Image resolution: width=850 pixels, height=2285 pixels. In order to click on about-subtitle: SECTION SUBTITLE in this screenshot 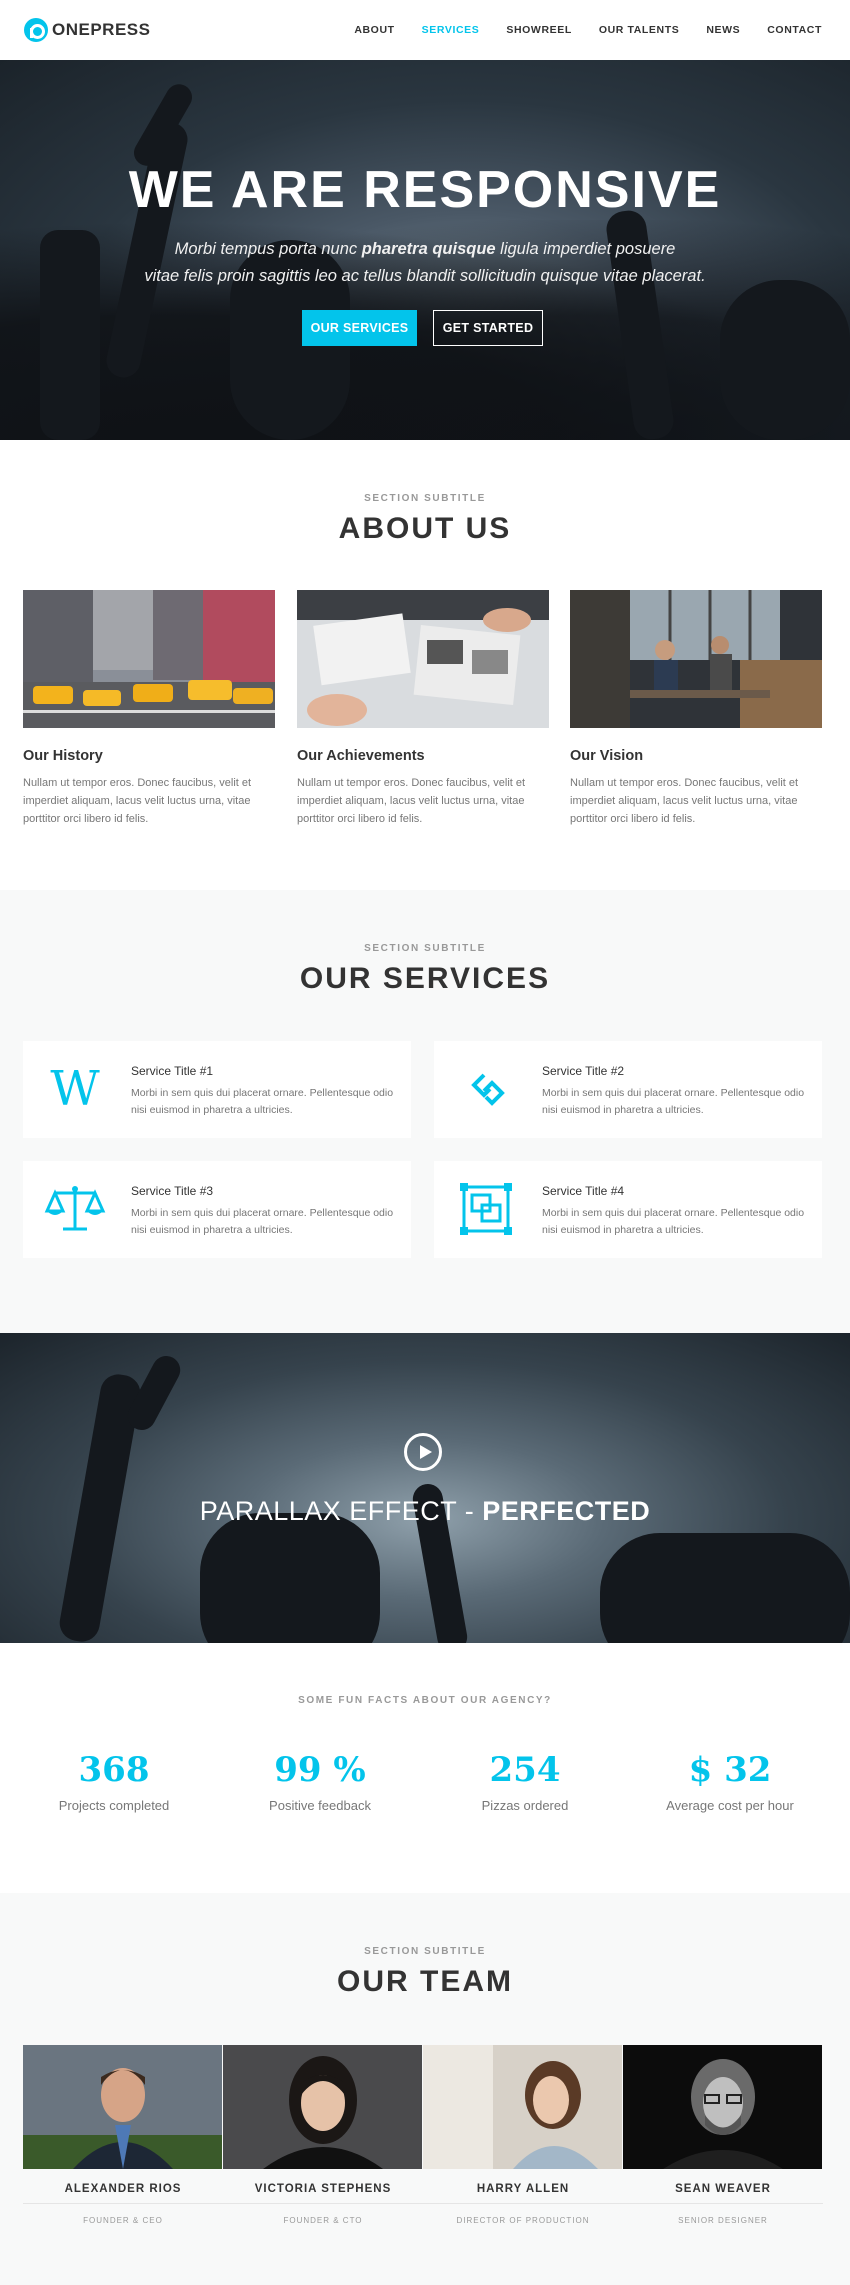, I will do `click(425, 498)`.